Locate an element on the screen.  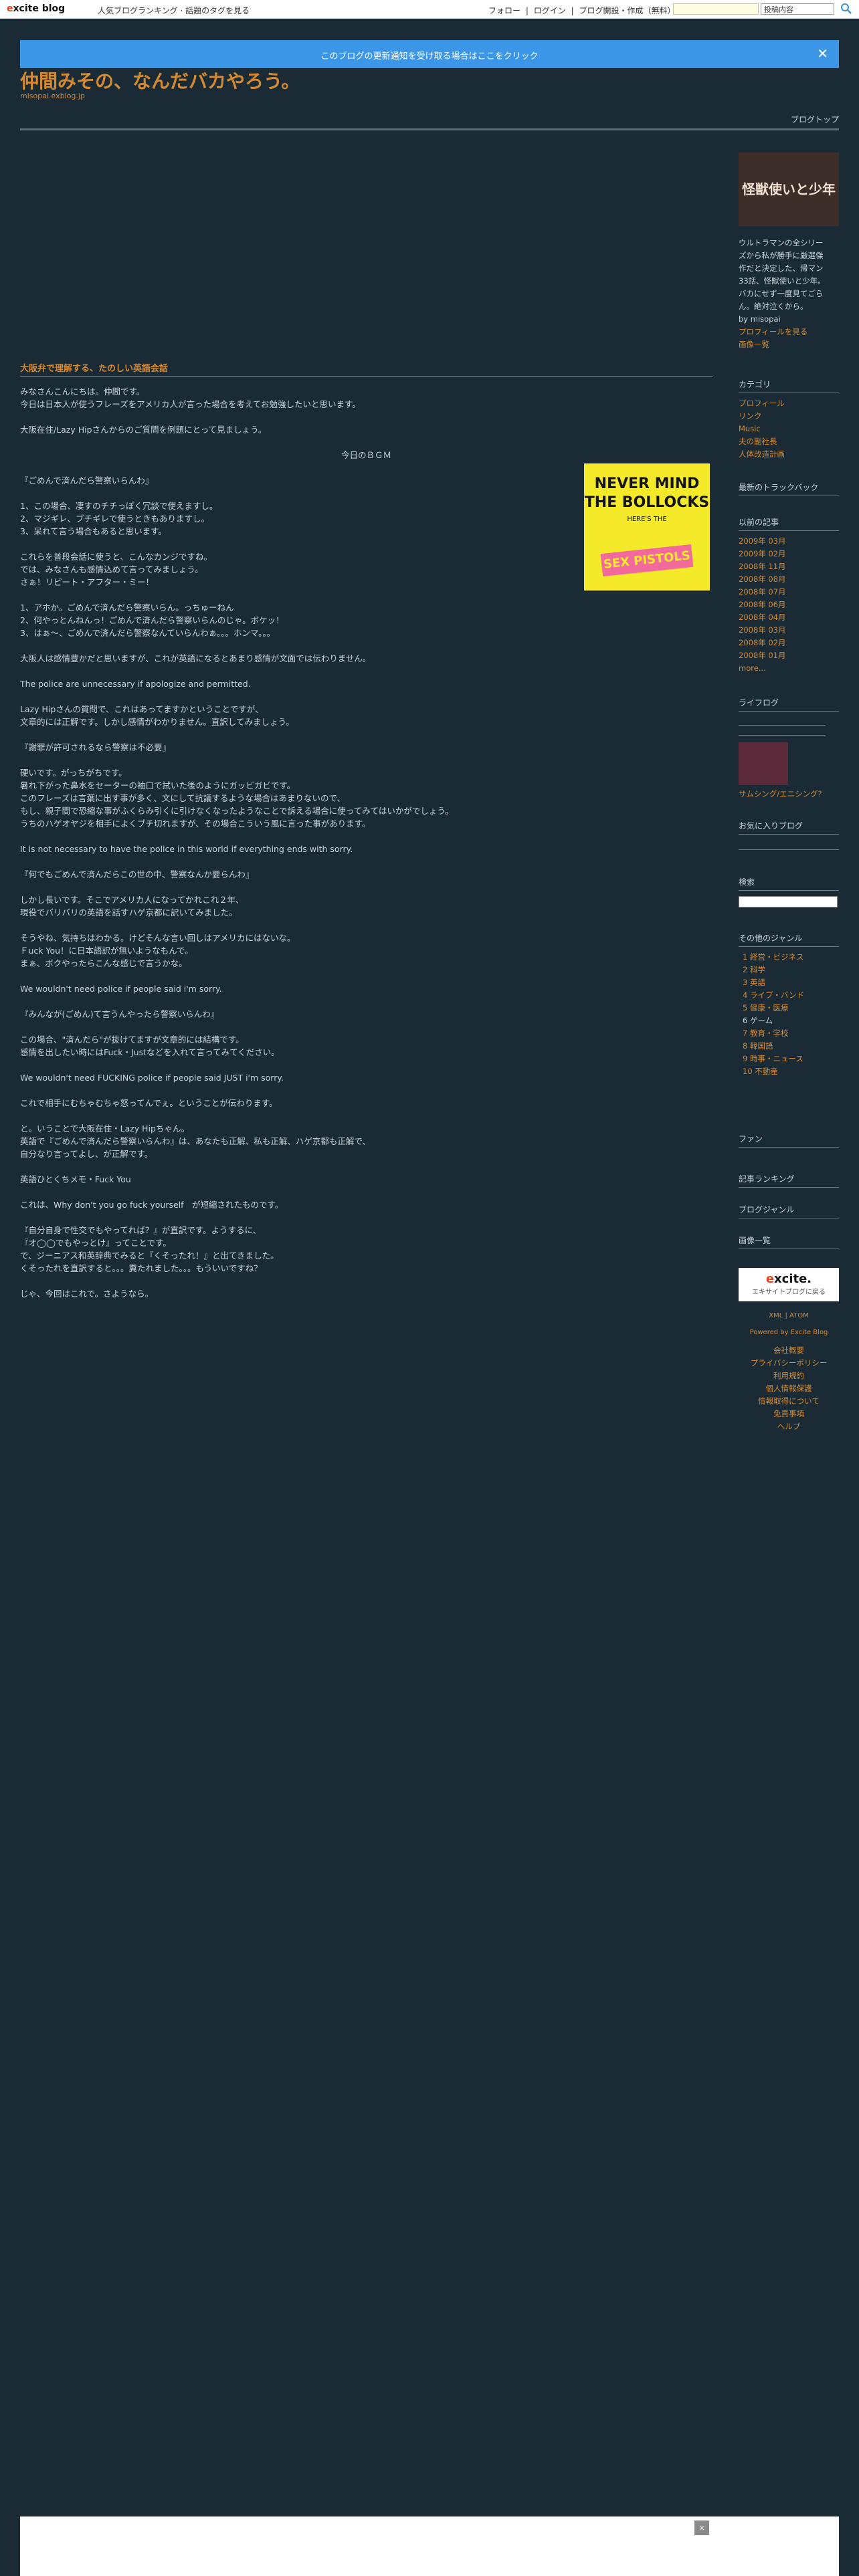
footer-link-terms: 利用規約 is located at coordinates (789, 1376).